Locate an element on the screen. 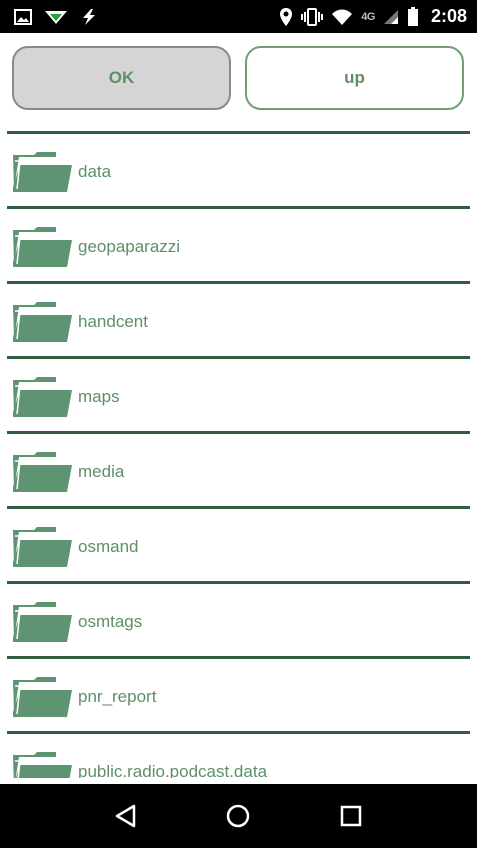 This screenshot has width=477, height=848. folder-item: data is located at coordinates (238, 168).